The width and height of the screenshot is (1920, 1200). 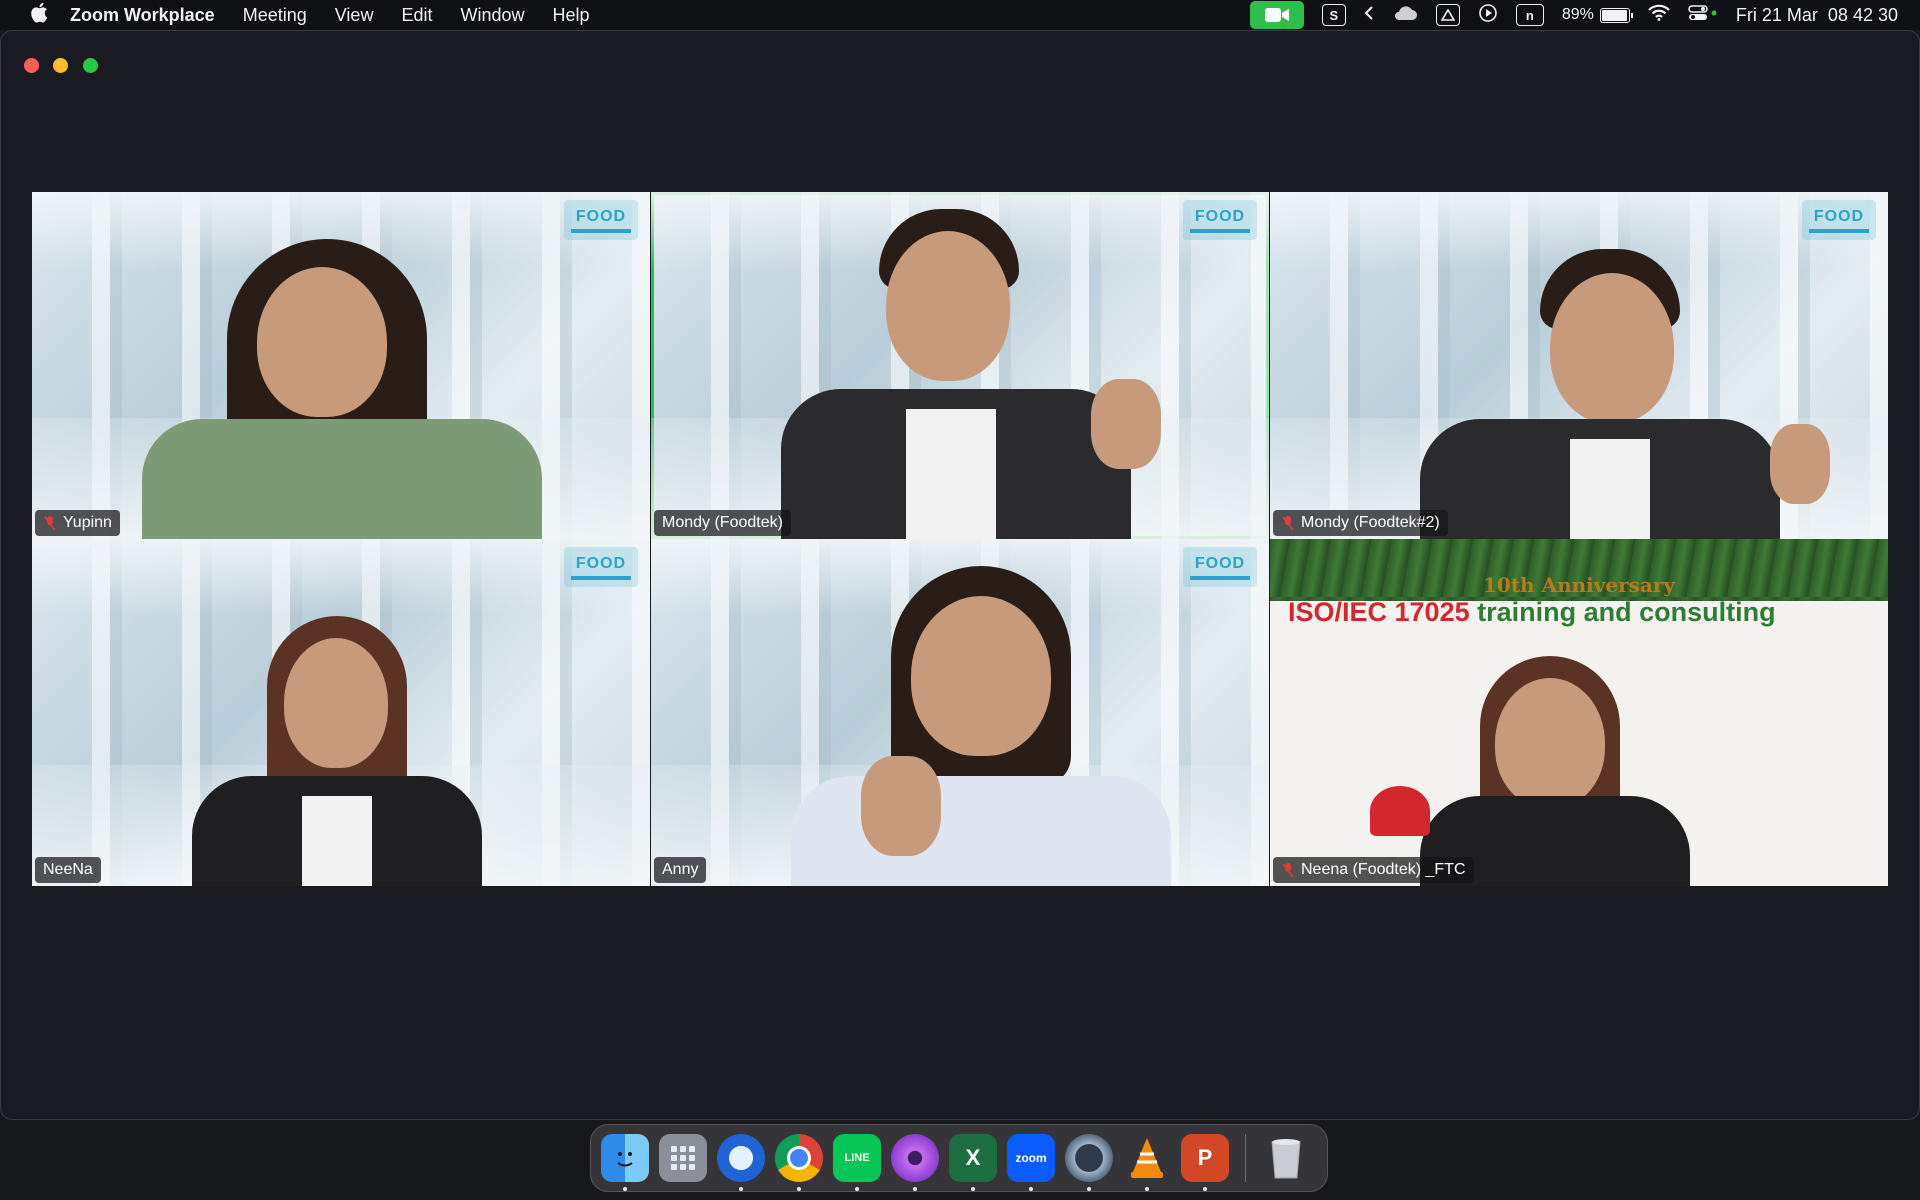 I want to click on participant-video-neena-ftc, so click(x=1525, y=771).